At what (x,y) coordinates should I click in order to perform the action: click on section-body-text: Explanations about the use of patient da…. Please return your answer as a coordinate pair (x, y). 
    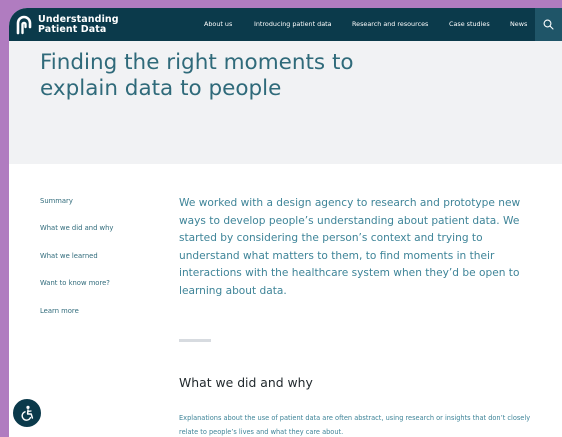
    Looking at the image, I should click on (355, 425).